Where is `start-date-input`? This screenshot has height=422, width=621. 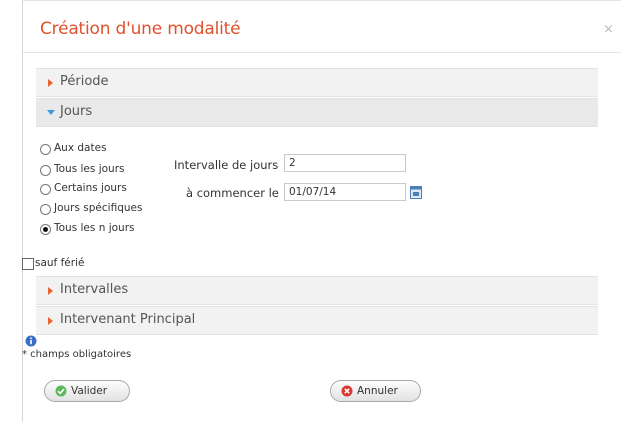 start-date-input is located at coordinates (345, 192).